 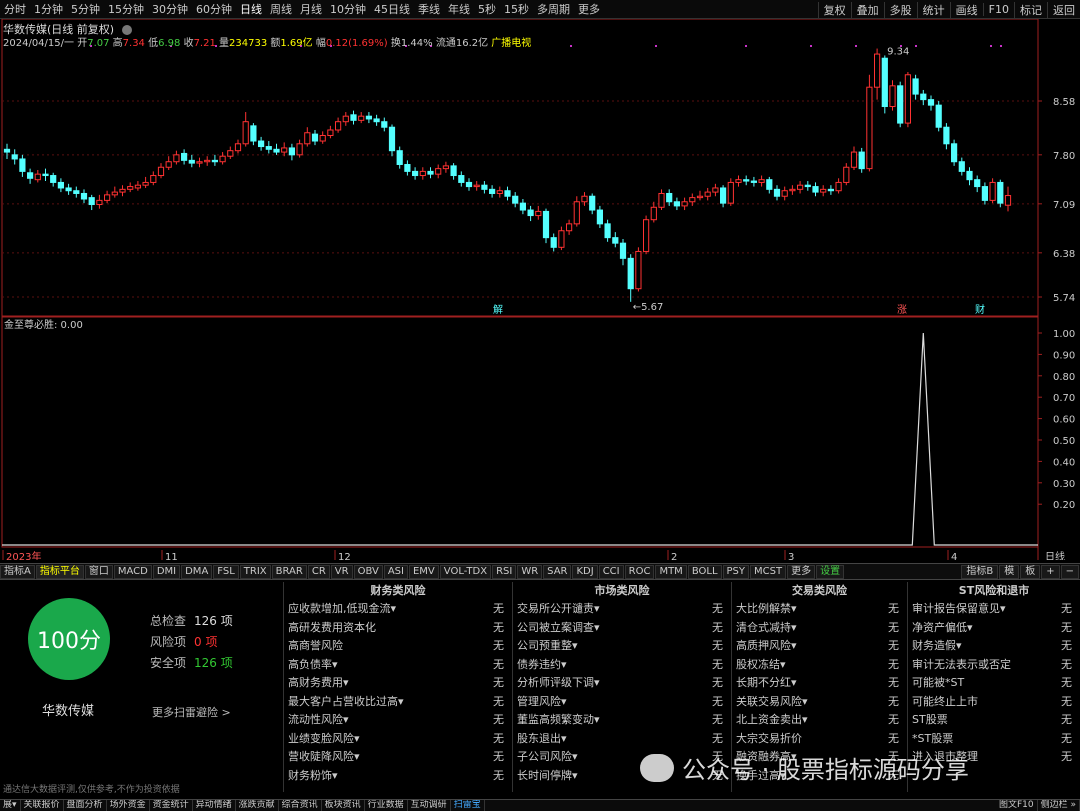 What do you see at coordinates (1017, 805) in the screenshot?
I see `bottom-tab-right-0: 图文F10` at bounding box center [1017, 805].